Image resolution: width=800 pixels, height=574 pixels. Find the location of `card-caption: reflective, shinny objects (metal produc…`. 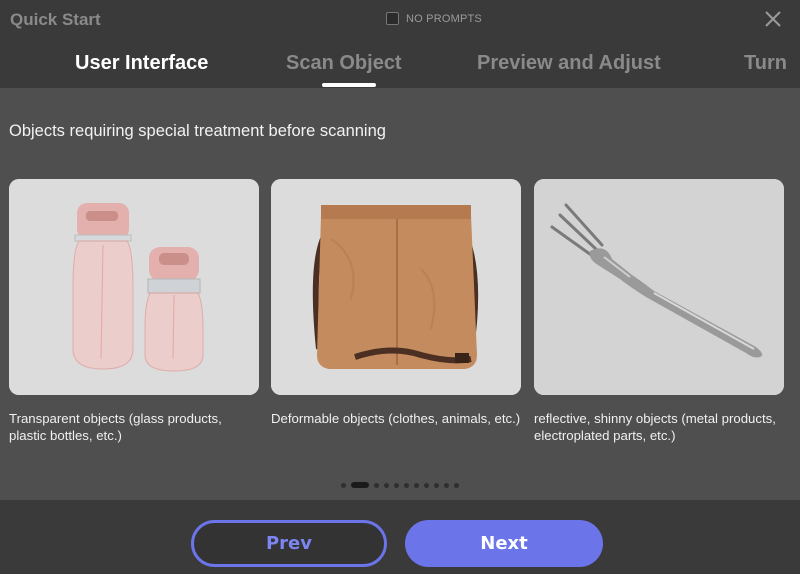

card-caption: reflective, shinny objects (metal produc… is located at coordinates (655, 427).